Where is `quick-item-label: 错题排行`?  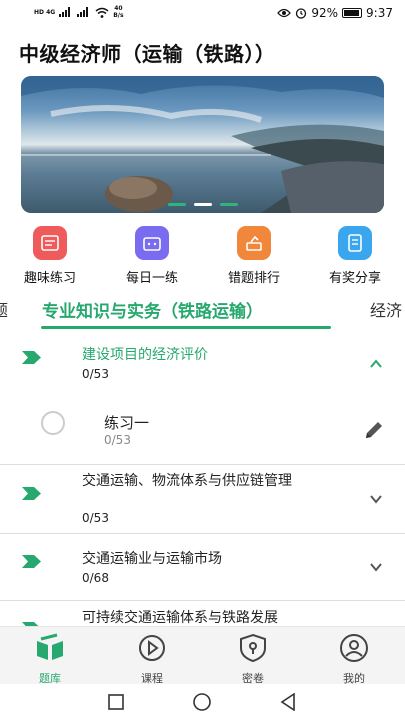
quick-item-label: 错题排行 is located at coordinates (253, 278).